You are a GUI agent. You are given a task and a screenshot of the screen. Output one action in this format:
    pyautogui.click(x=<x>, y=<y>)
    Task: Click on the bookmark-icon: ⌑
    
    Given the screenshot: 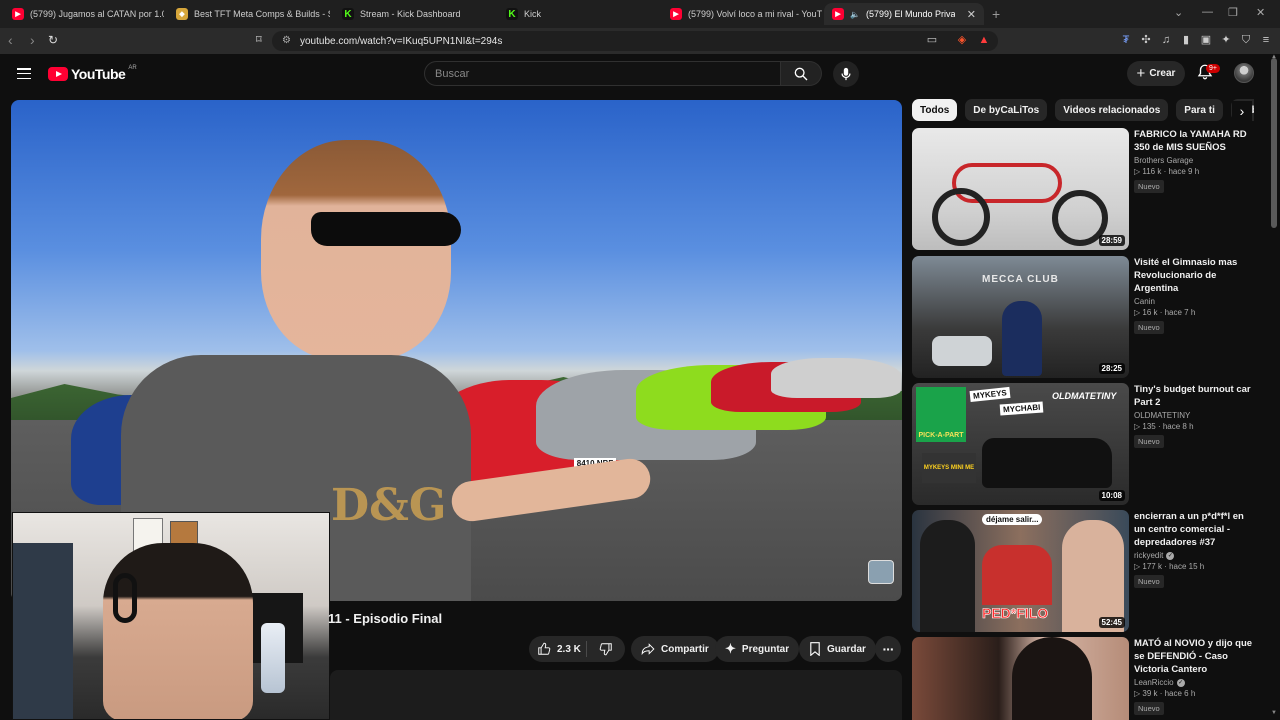 What is the action you would take?
    pyautogui.click(x=259, y=39)
    